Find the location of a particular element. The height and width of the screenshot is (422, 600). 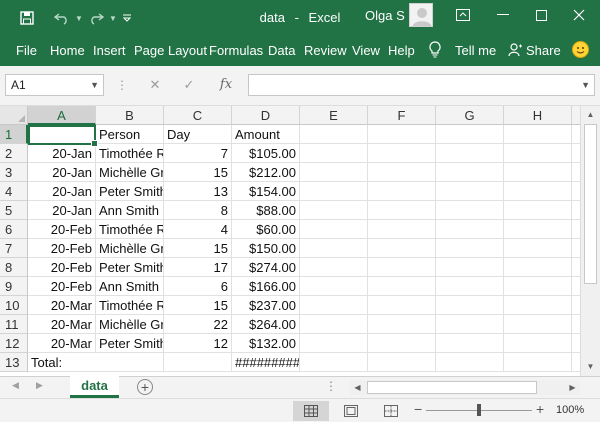

minimize-icon is located at coordinates (503, 15).